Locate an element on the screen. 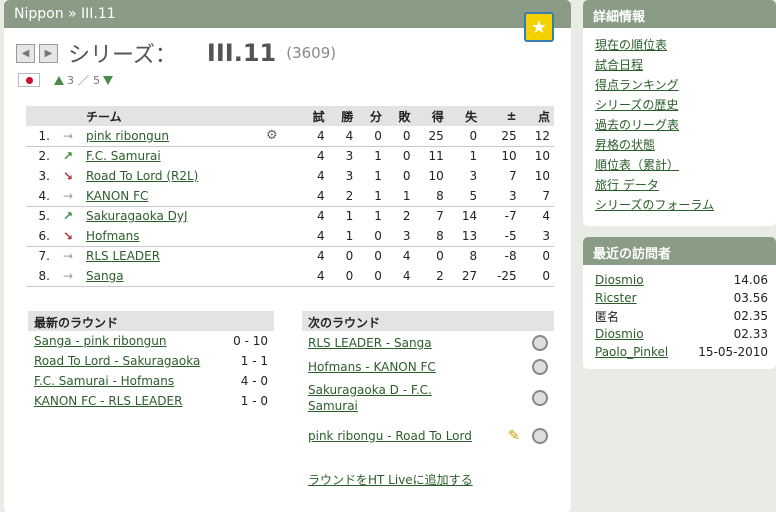 This screenshot has height=512, width=776. stat-pts-cell: 10 is located at coordinates (542, 176).